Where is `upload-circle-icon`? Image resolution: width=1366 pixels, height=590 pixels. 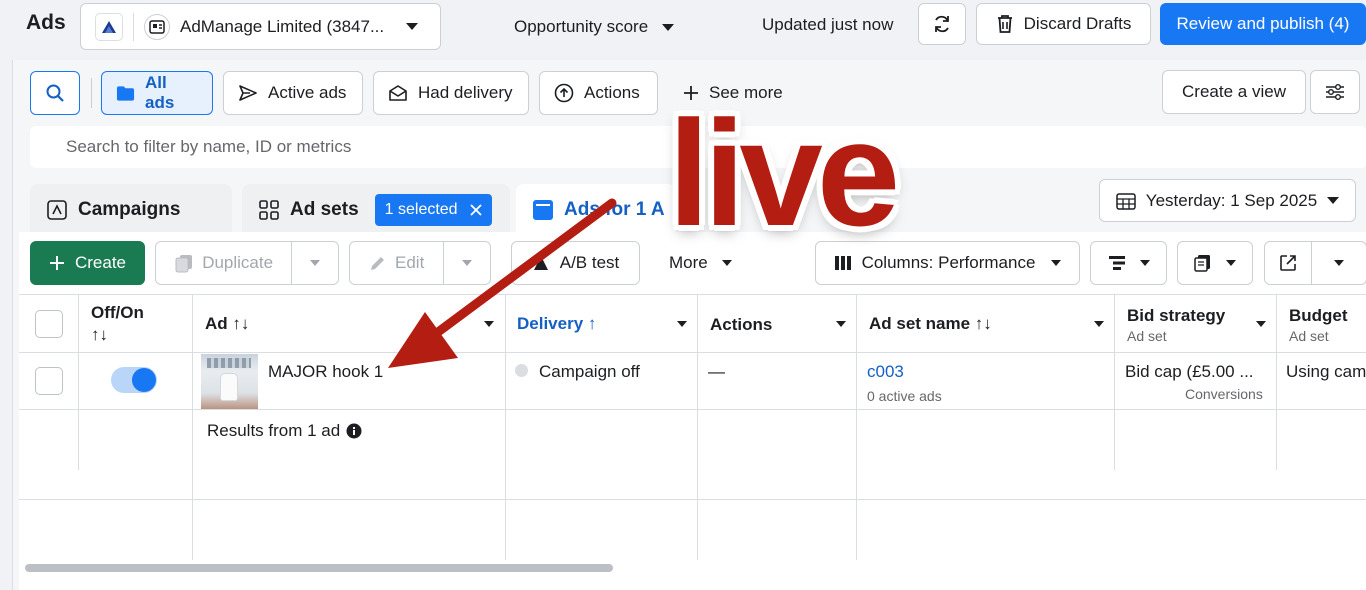
upload-circle-icon is located at coordinates (564, 93).